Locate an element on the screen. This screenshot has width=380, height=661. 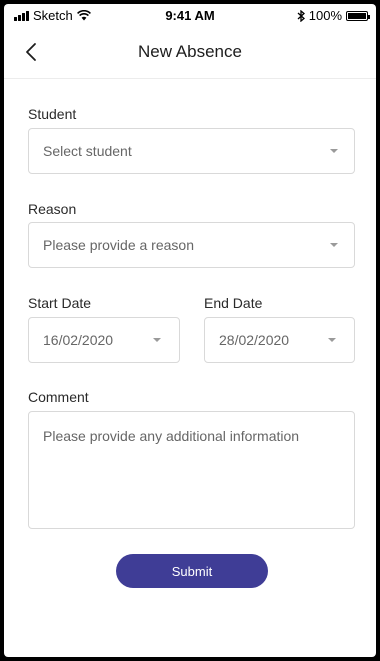
end-date-label: End Date is located at coordinates (233, 303).